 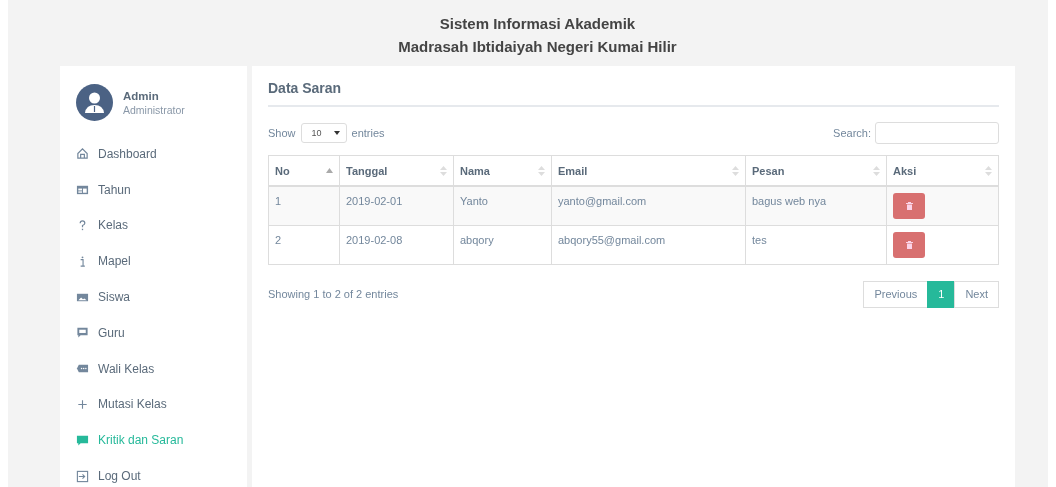 I want to click on sidebar-item: Log Out, so click(x=119, y=476).